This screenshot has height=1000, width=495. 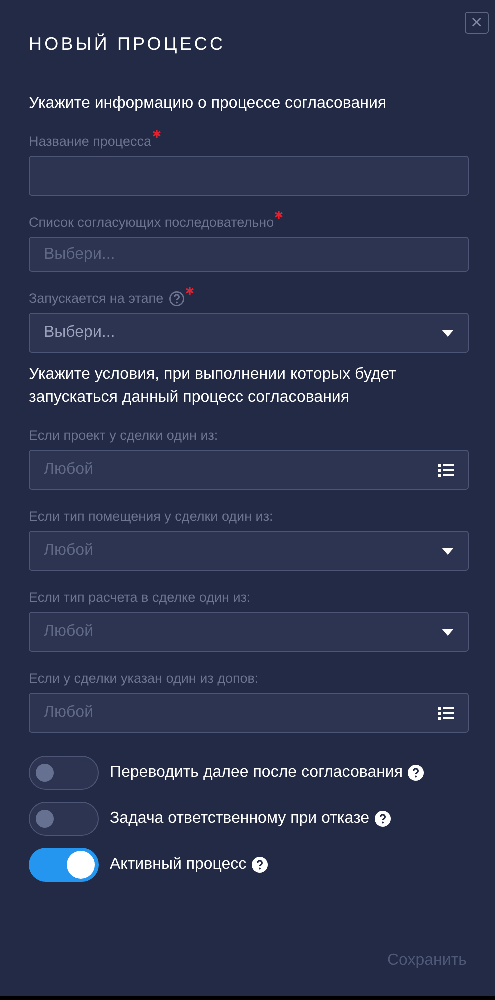 What do you see at coordinates (90, 141) in the screenshot?
I see `field-label: Название процесса` at bounding box center [90, 141].